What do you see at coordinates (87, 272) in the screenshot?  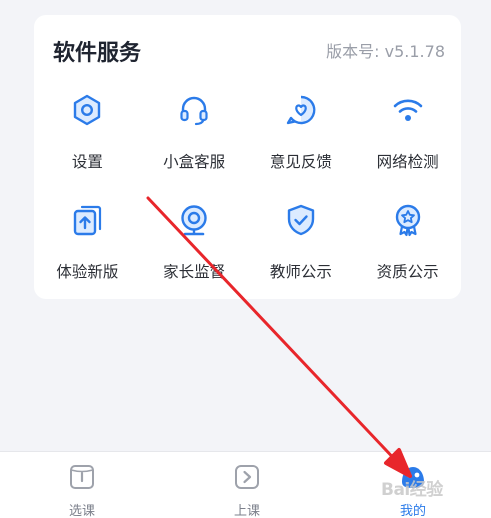 I see `service-label: 体验新版` at bounding box center [87, 272].